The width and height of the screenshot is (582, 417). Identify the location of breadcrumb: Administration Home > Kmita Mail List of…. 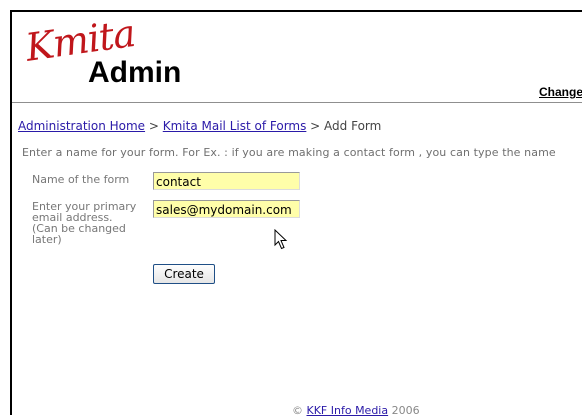
(199, 126).